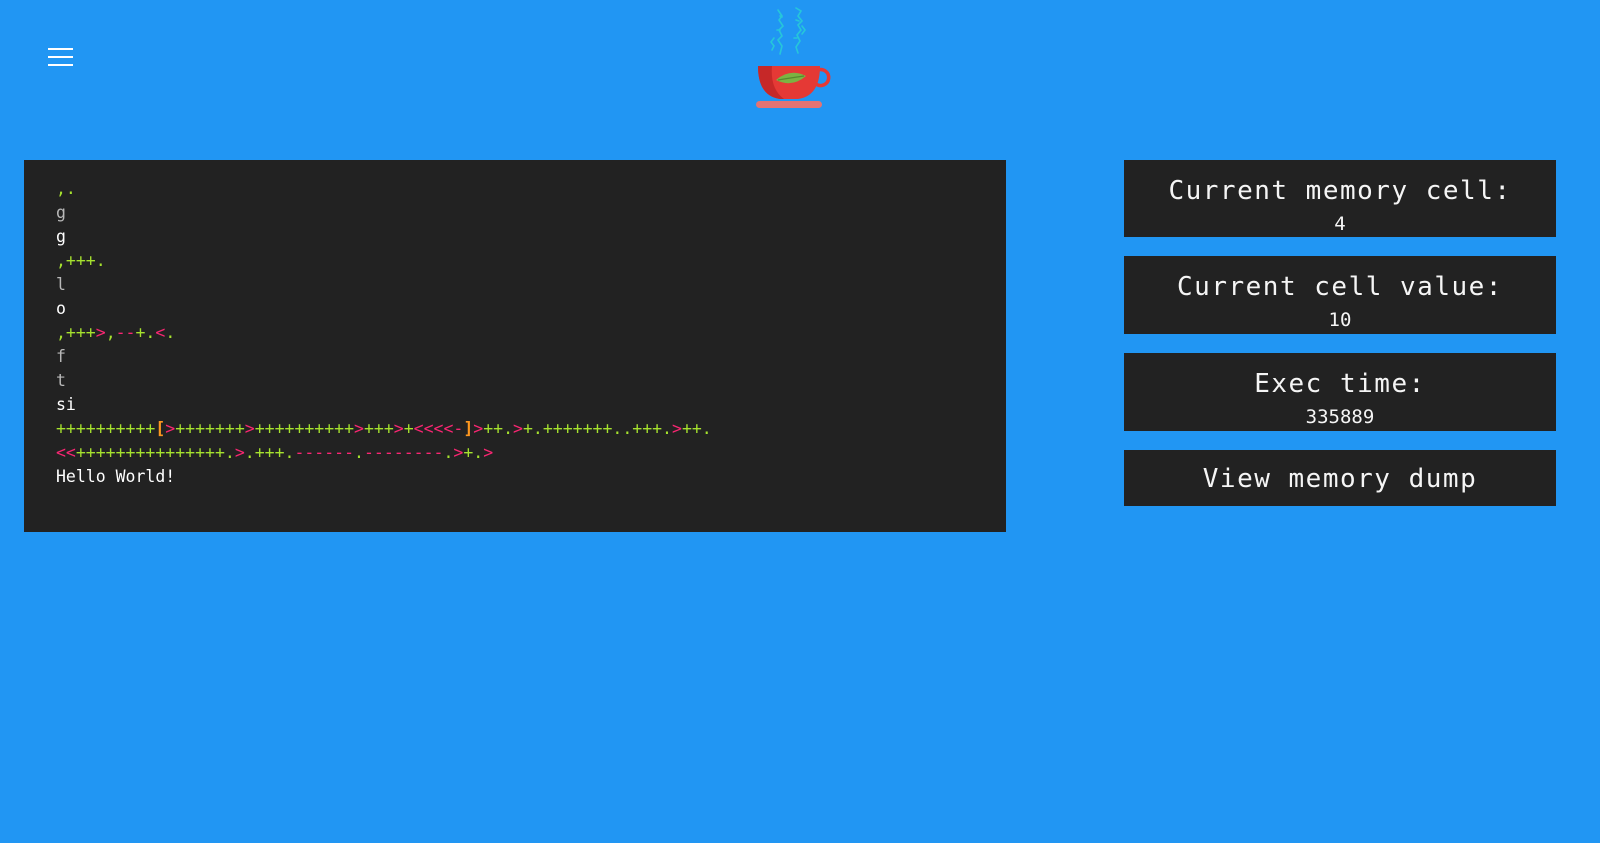  What do you see at coordinates (597, 428) in the screenshot?
I see `code-token: +.+++++++..+++.` at bounding box center [597, 428].